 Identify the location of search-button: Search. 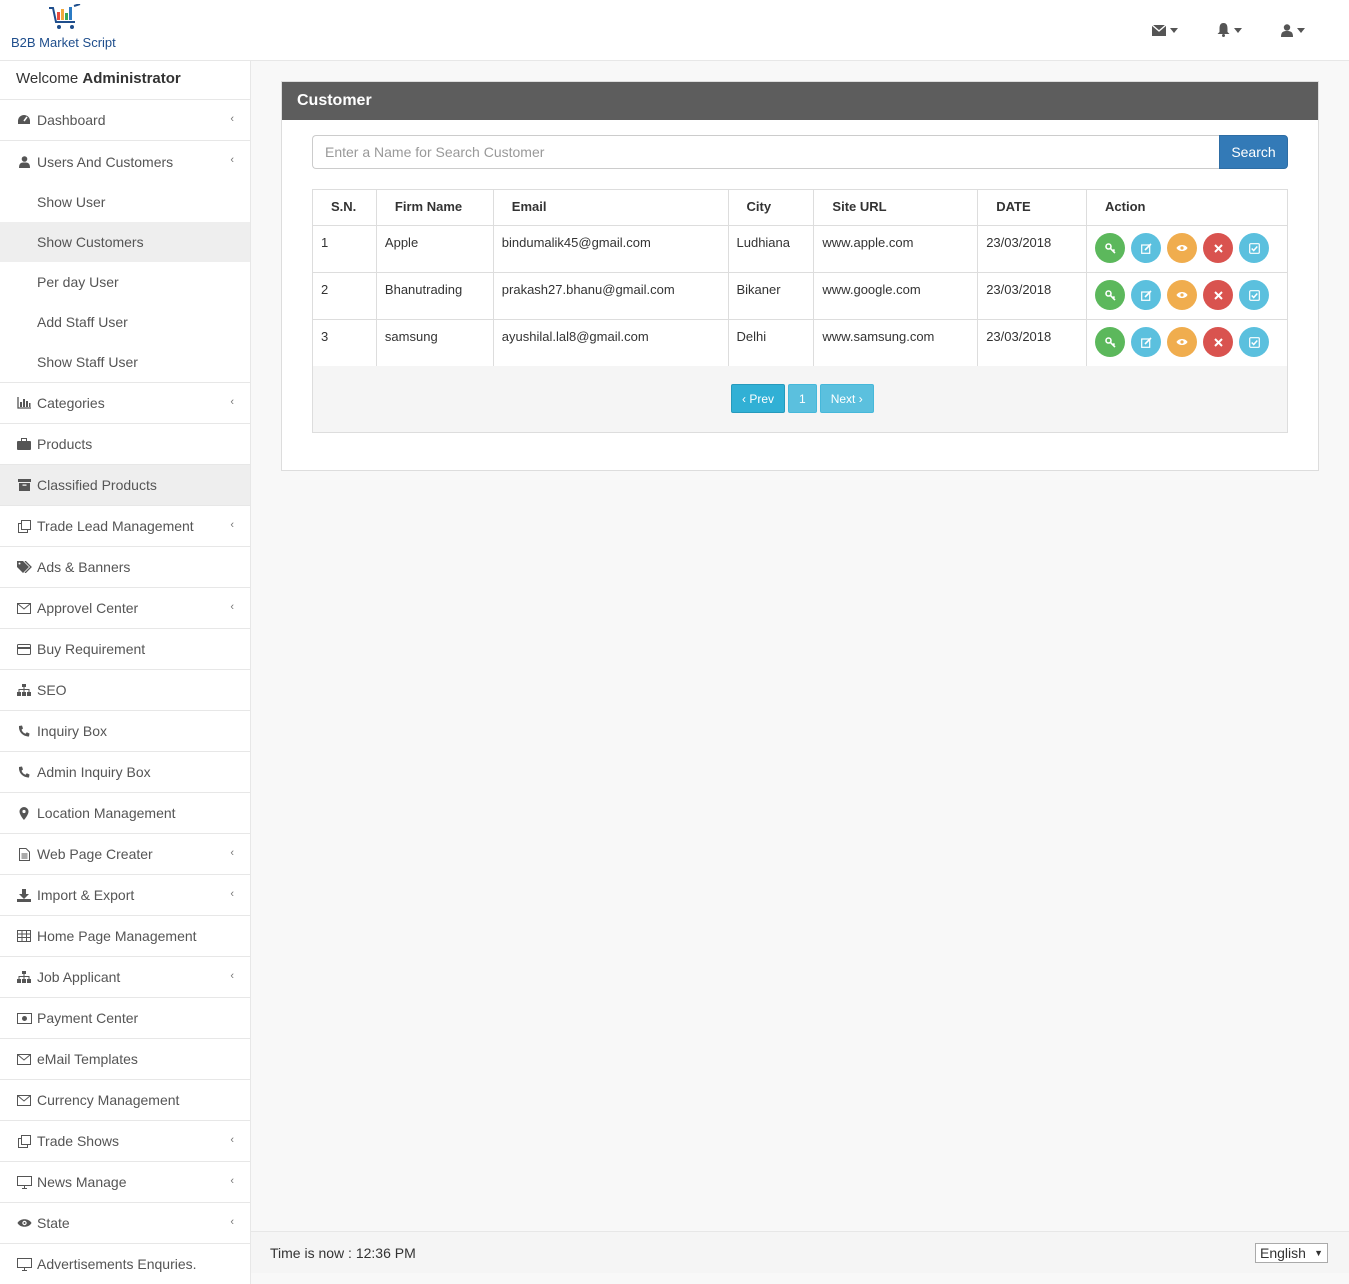
(1253, 152).